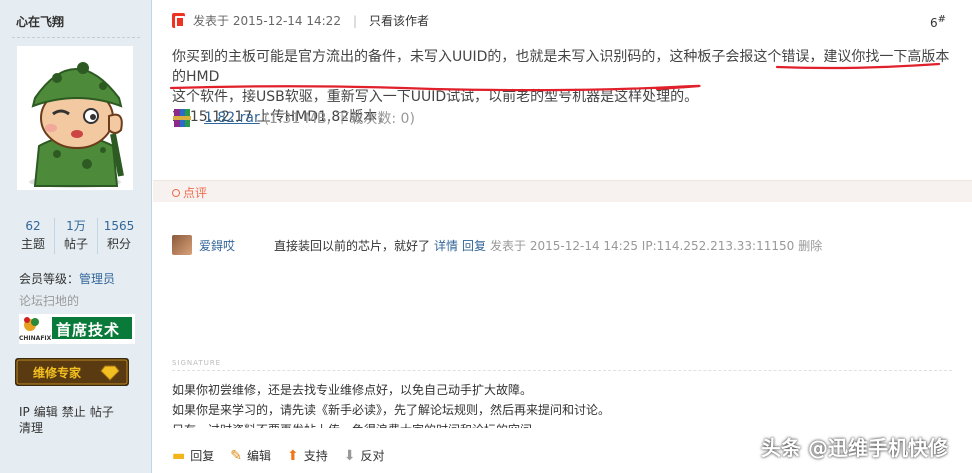 Image resolution: width=972 pixels, height=473 pixels. Describe the element at coordinates (35, 338) in the screenshot. I see `badge-brand: CHINAFIX` at that location.